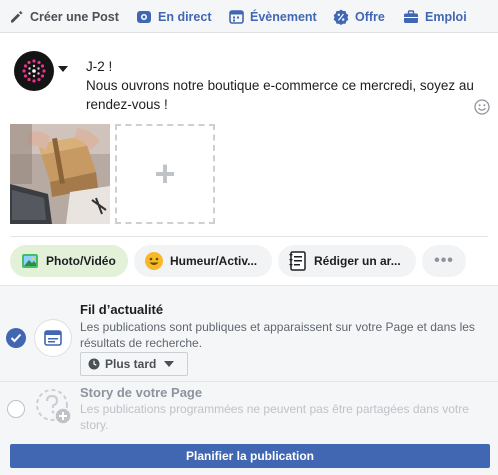 Image resolution: width=498 pixels, height=475 pixels. I want to click on tab-offer: Offre, so click(359, 16).